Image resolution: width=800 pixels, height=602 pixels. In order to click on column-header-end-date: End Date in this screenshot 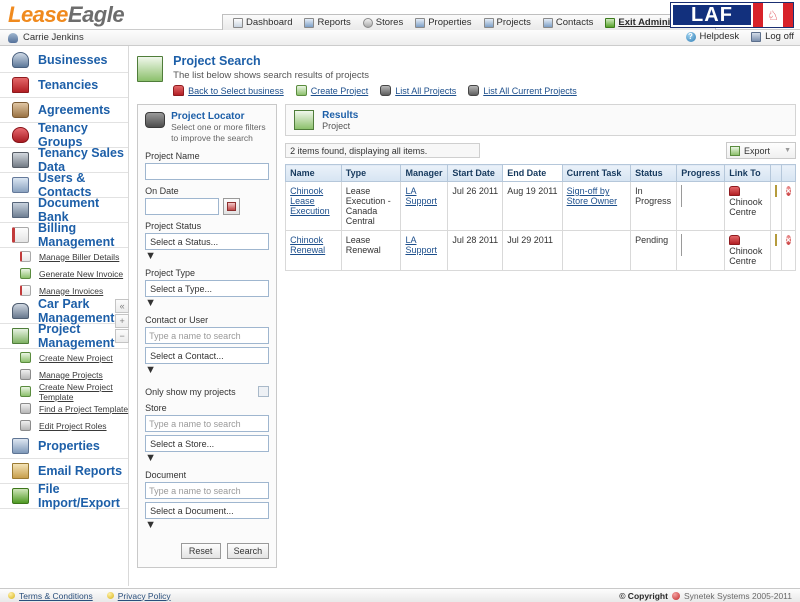, I will do `click(532, 173)`.